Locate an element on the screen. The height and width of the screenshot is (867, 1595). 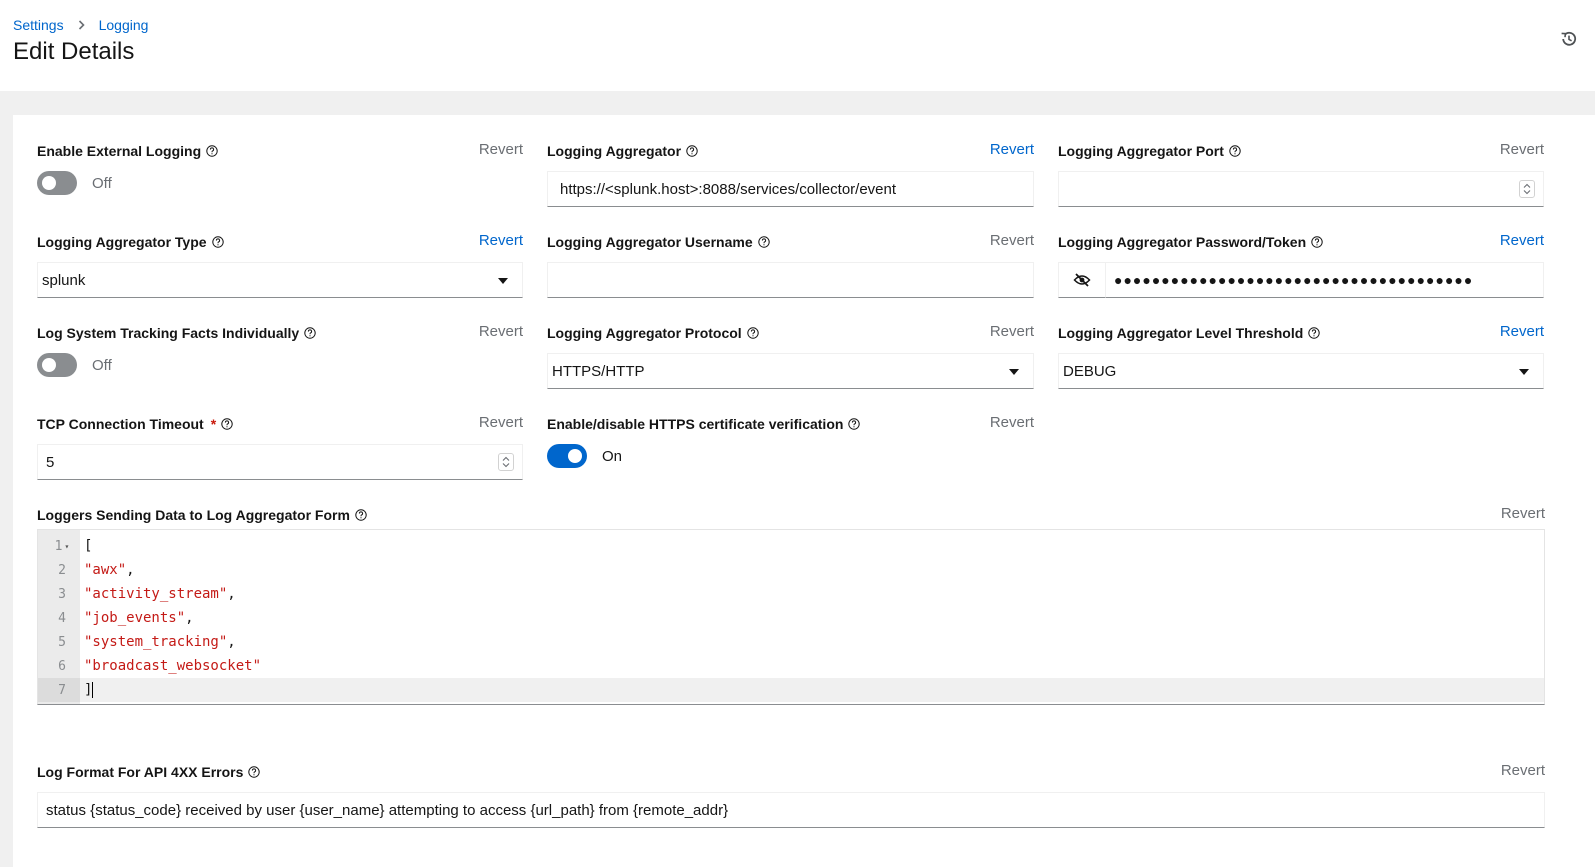
https-verification-toggle is located at coordinates (567, 456).